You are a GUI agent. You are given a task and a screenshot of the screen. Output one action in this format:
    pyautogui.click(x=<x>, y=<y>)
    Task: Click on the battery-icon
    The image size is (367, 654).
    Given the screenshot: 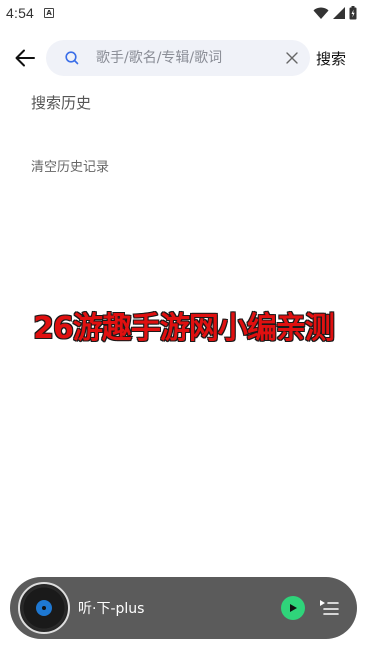 What is the action you would take?
    pyautogui.click(x=353, y=13)
    